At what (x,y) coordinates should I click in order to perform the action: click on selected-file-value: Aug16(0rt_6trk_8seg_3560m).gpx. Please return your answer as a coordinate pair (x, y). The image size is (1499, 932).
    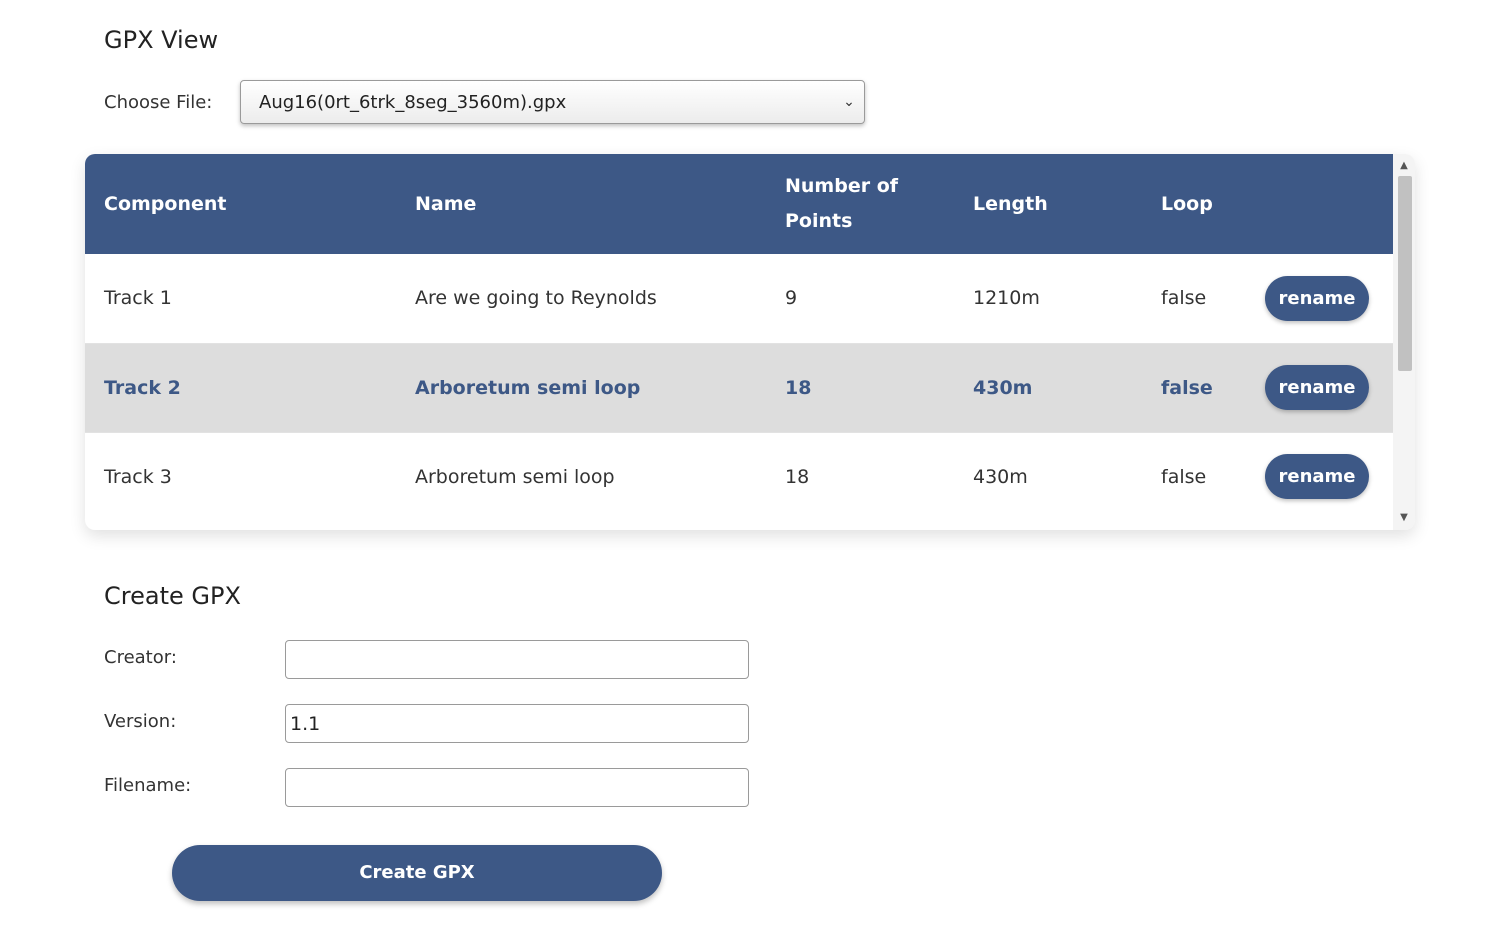
    Looking at the image, I should click on (413, 102).